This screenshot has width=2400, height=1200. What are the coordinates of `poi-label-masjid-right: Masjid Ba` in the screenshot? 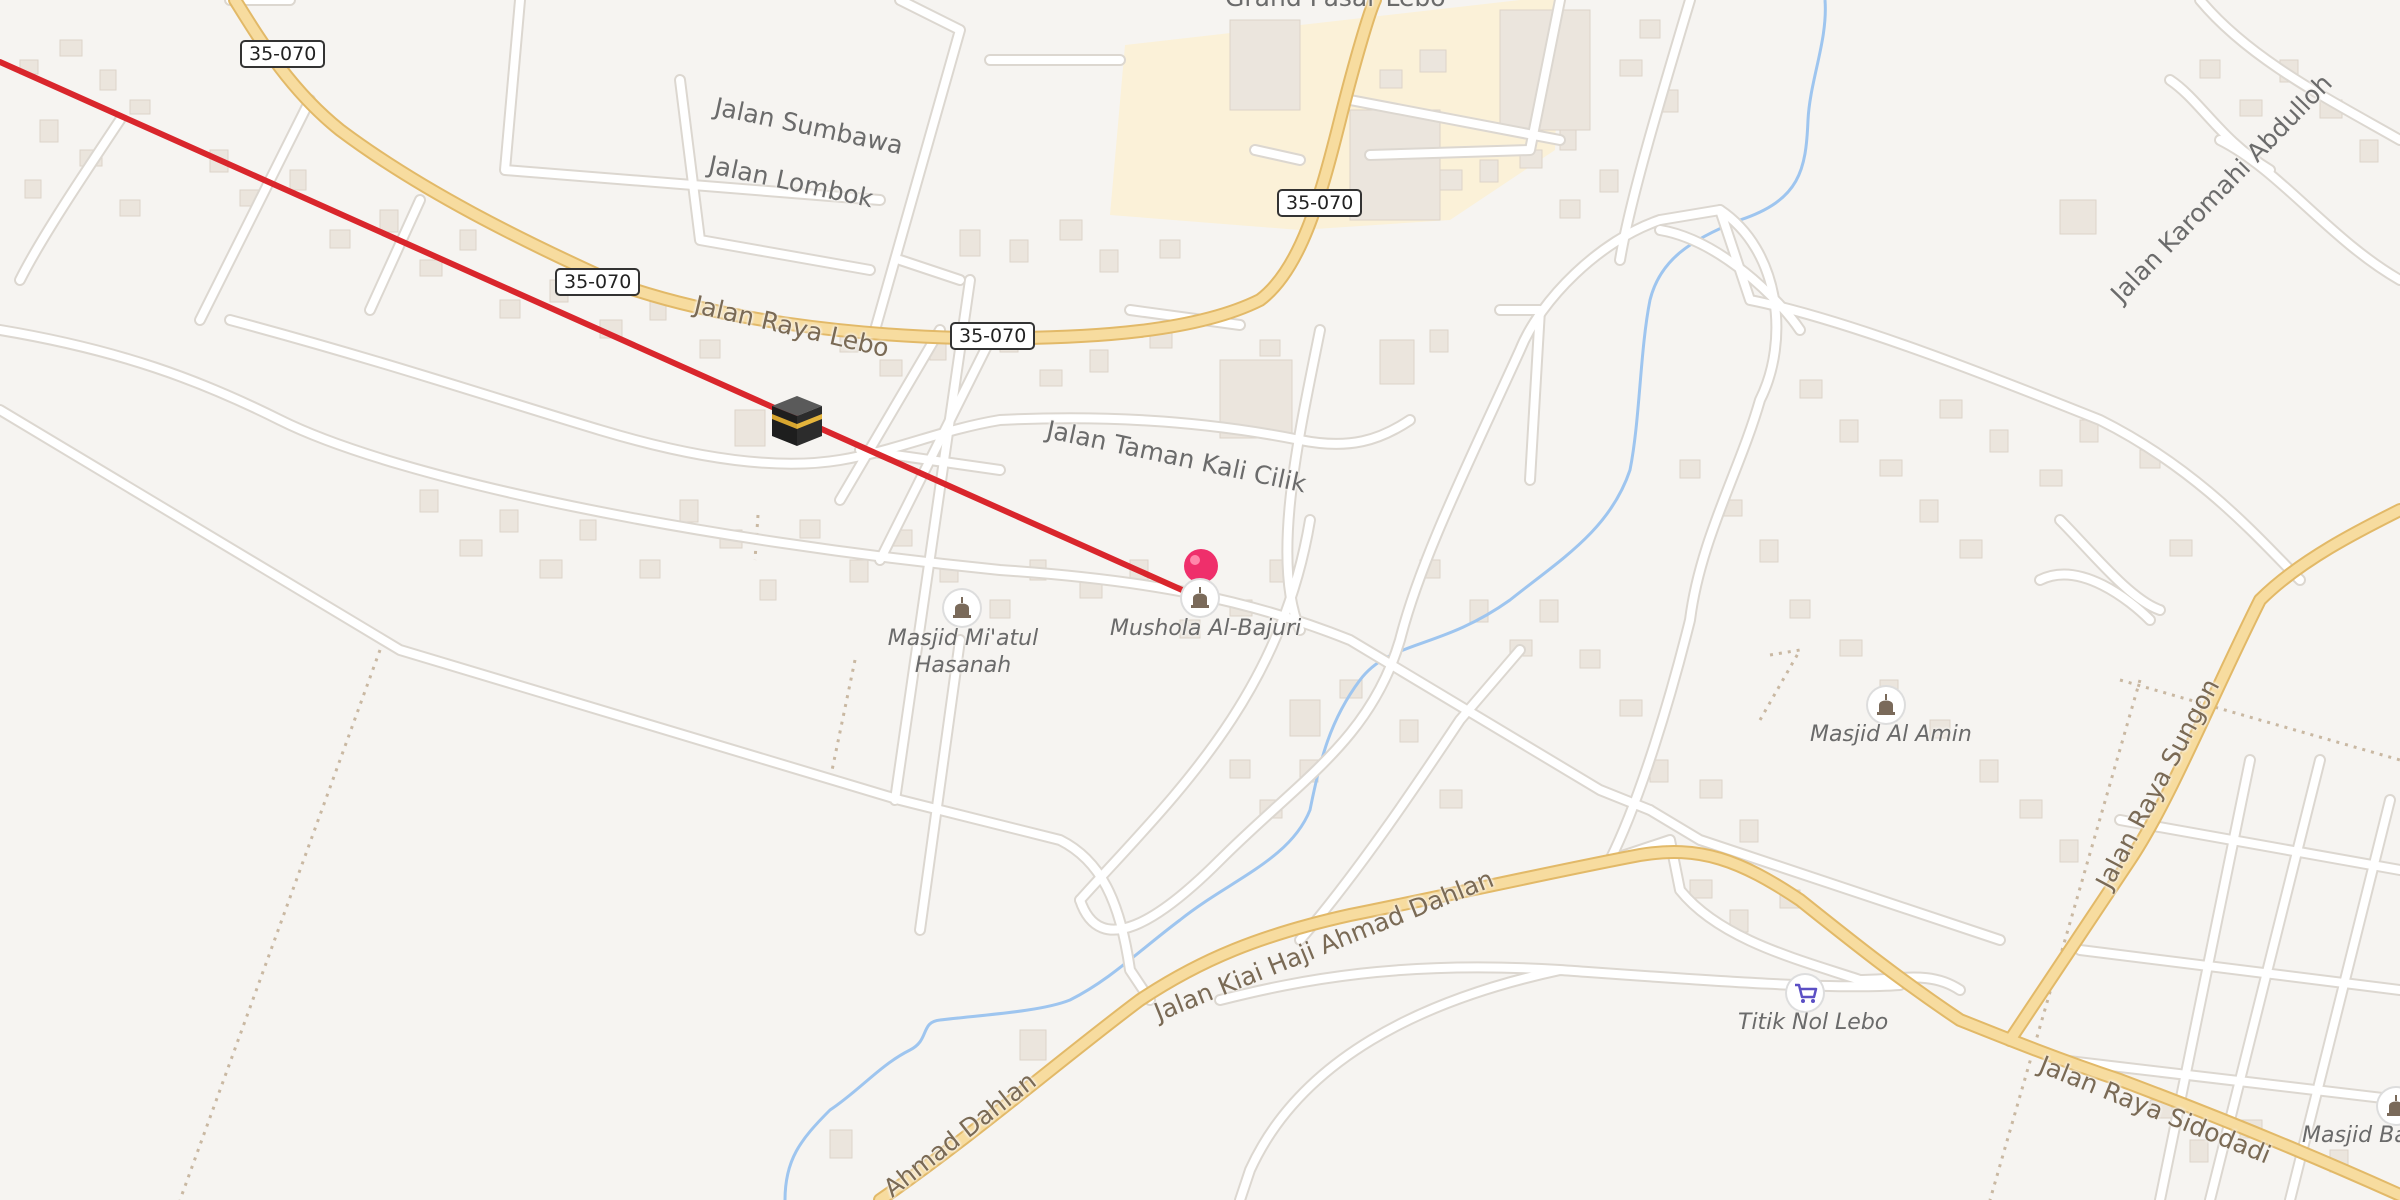 It's located at (2351, 1135).